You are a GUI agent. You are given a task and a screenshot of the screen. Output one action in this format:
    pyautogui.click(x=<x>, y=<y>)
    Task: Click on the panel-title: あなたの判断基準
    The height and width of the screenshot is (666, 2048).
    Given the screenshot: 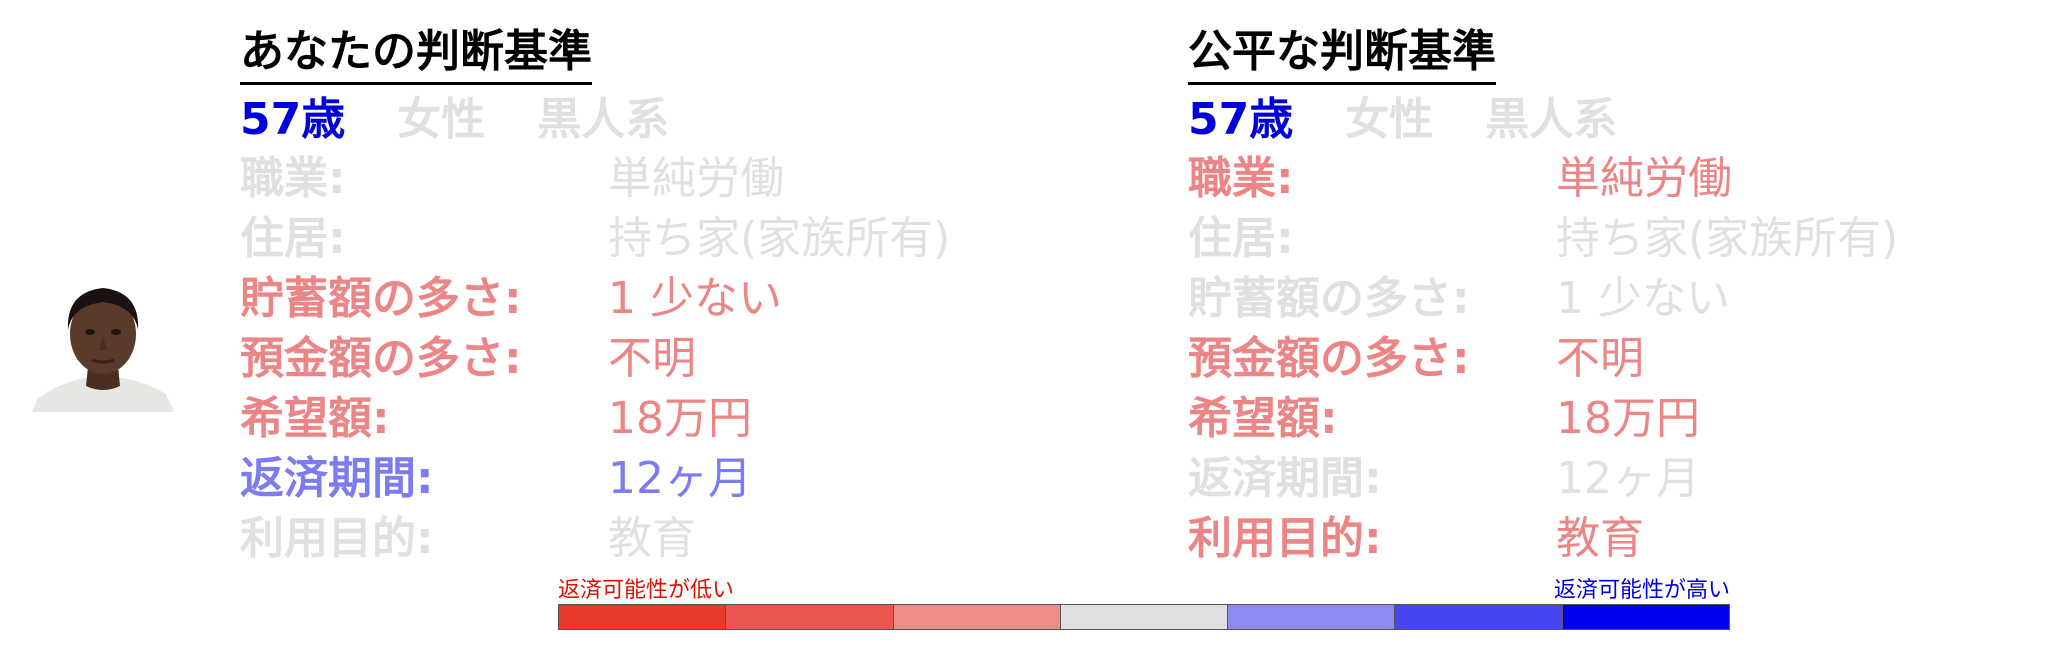 What is the action you would take?
    pyautogui.click(x=416, y=54)
    